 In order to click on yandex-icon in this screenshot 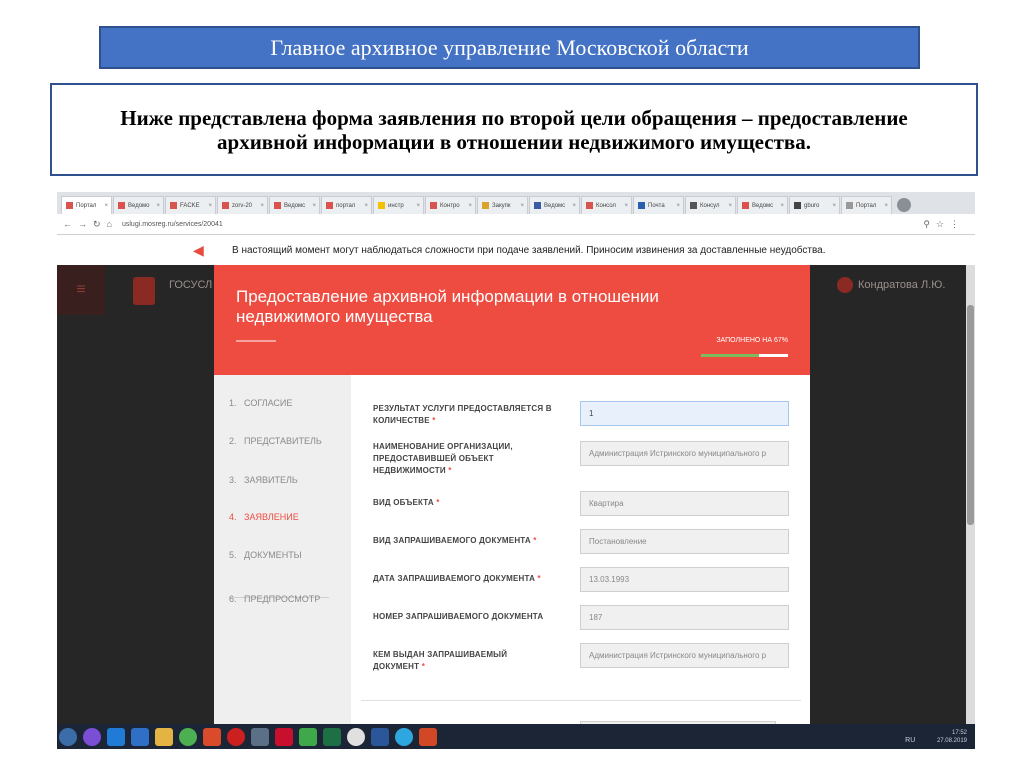, I will do `click(284, 736)`.